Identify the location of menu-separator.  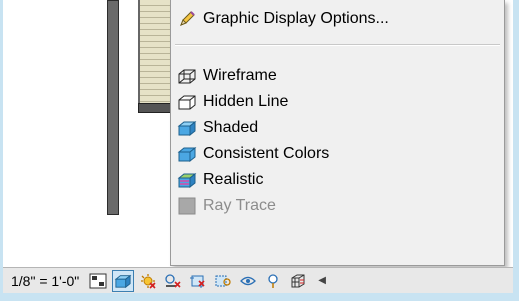
(337, 45).